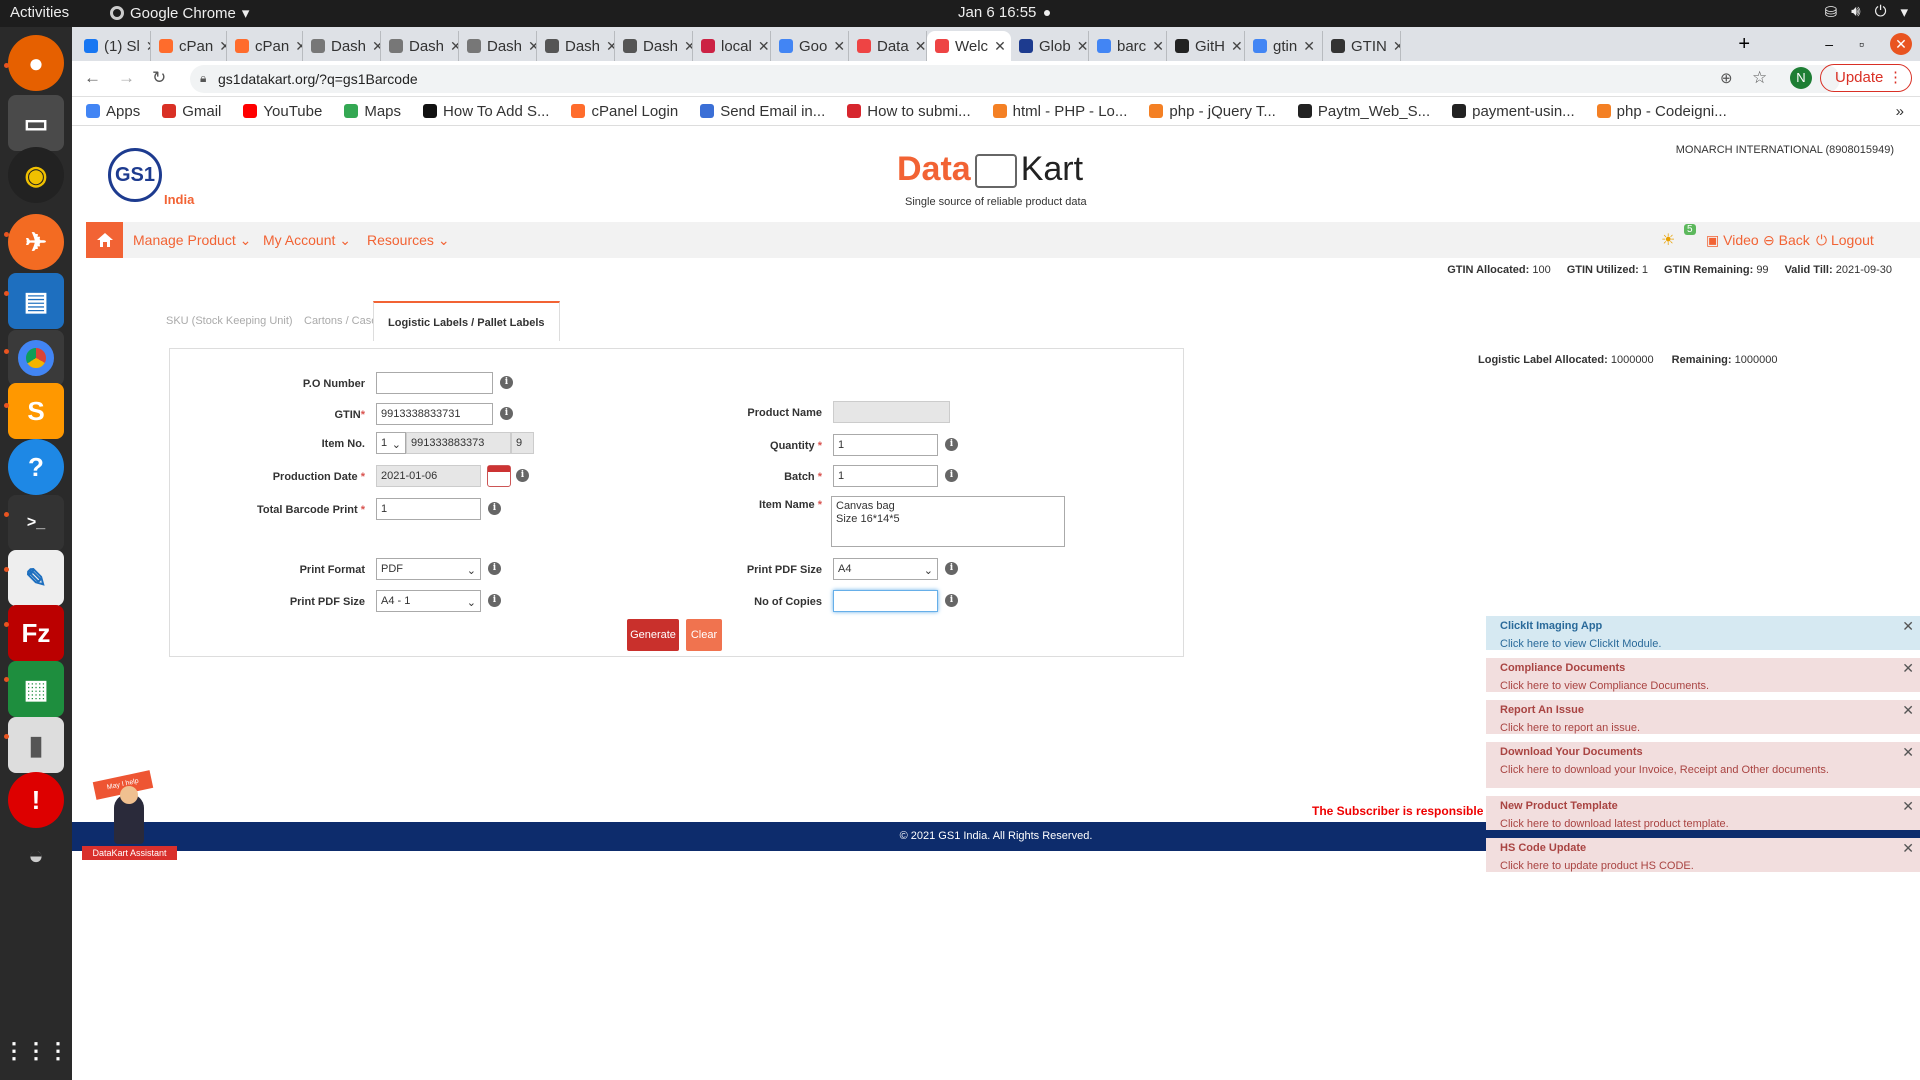 This screenshot has width=1920, height=1080. What do you see at coordinates (948, 521) in the screenshot?
I see `item-name-textarea: Canvas bag Size 16*14*5` at bounding box center [948, 521].